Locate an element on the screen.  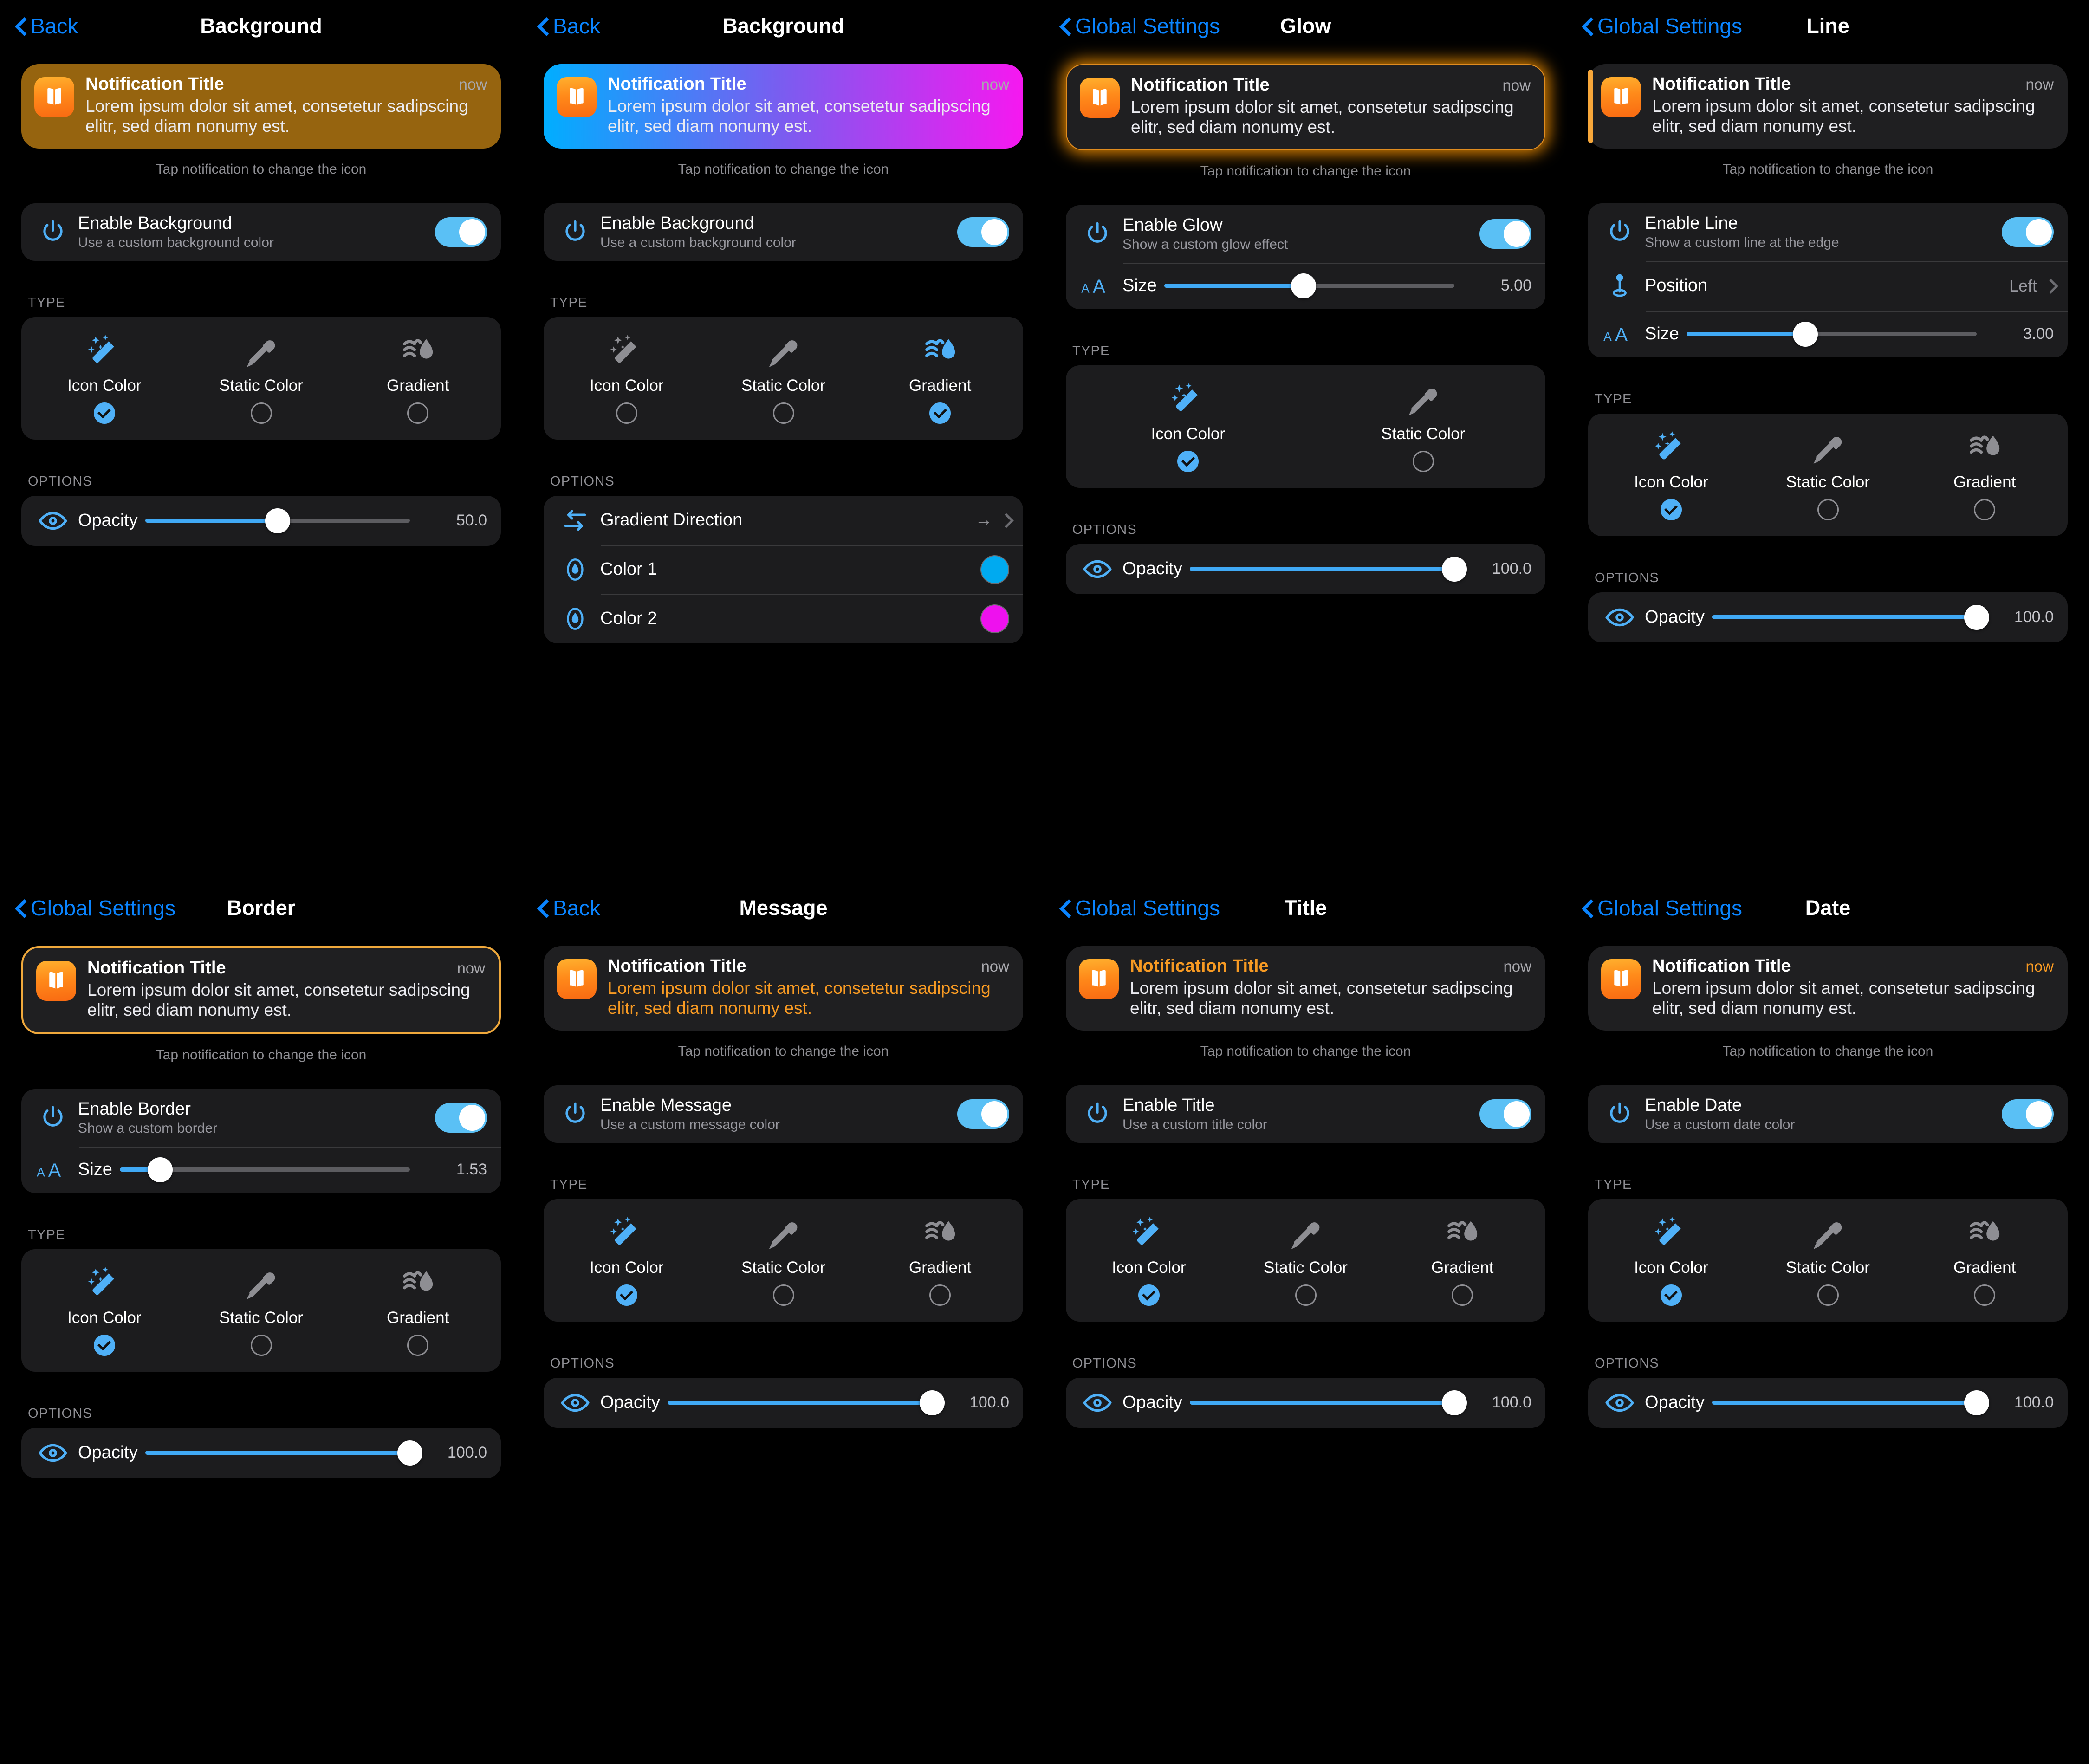
toggle-row-title: Enable Title Use a custom title color is located at coordinates (1305, 1114).